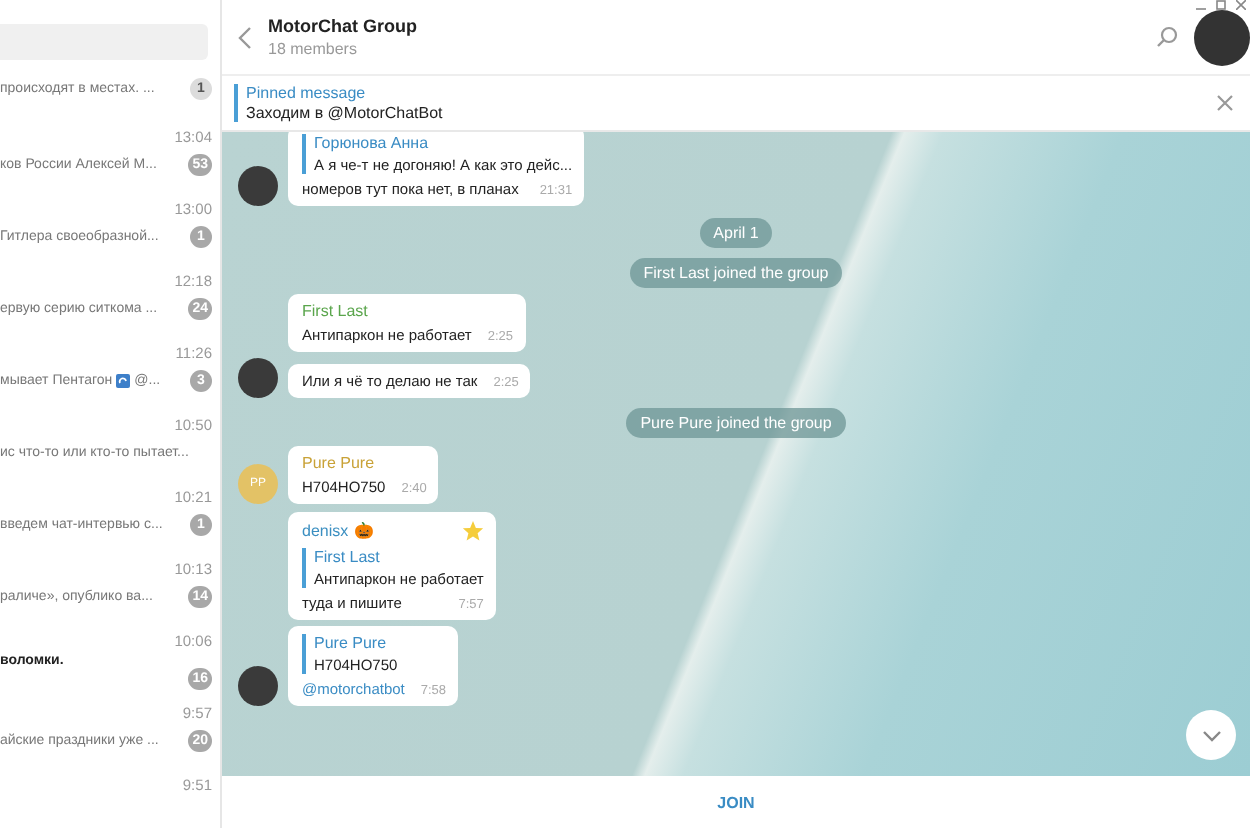 This screenshot has width=1250, height=828. What do you see at coordinates (348, 557) in the screenshot?
I see `reply-author: First Last` at bounding box center [348, 557].